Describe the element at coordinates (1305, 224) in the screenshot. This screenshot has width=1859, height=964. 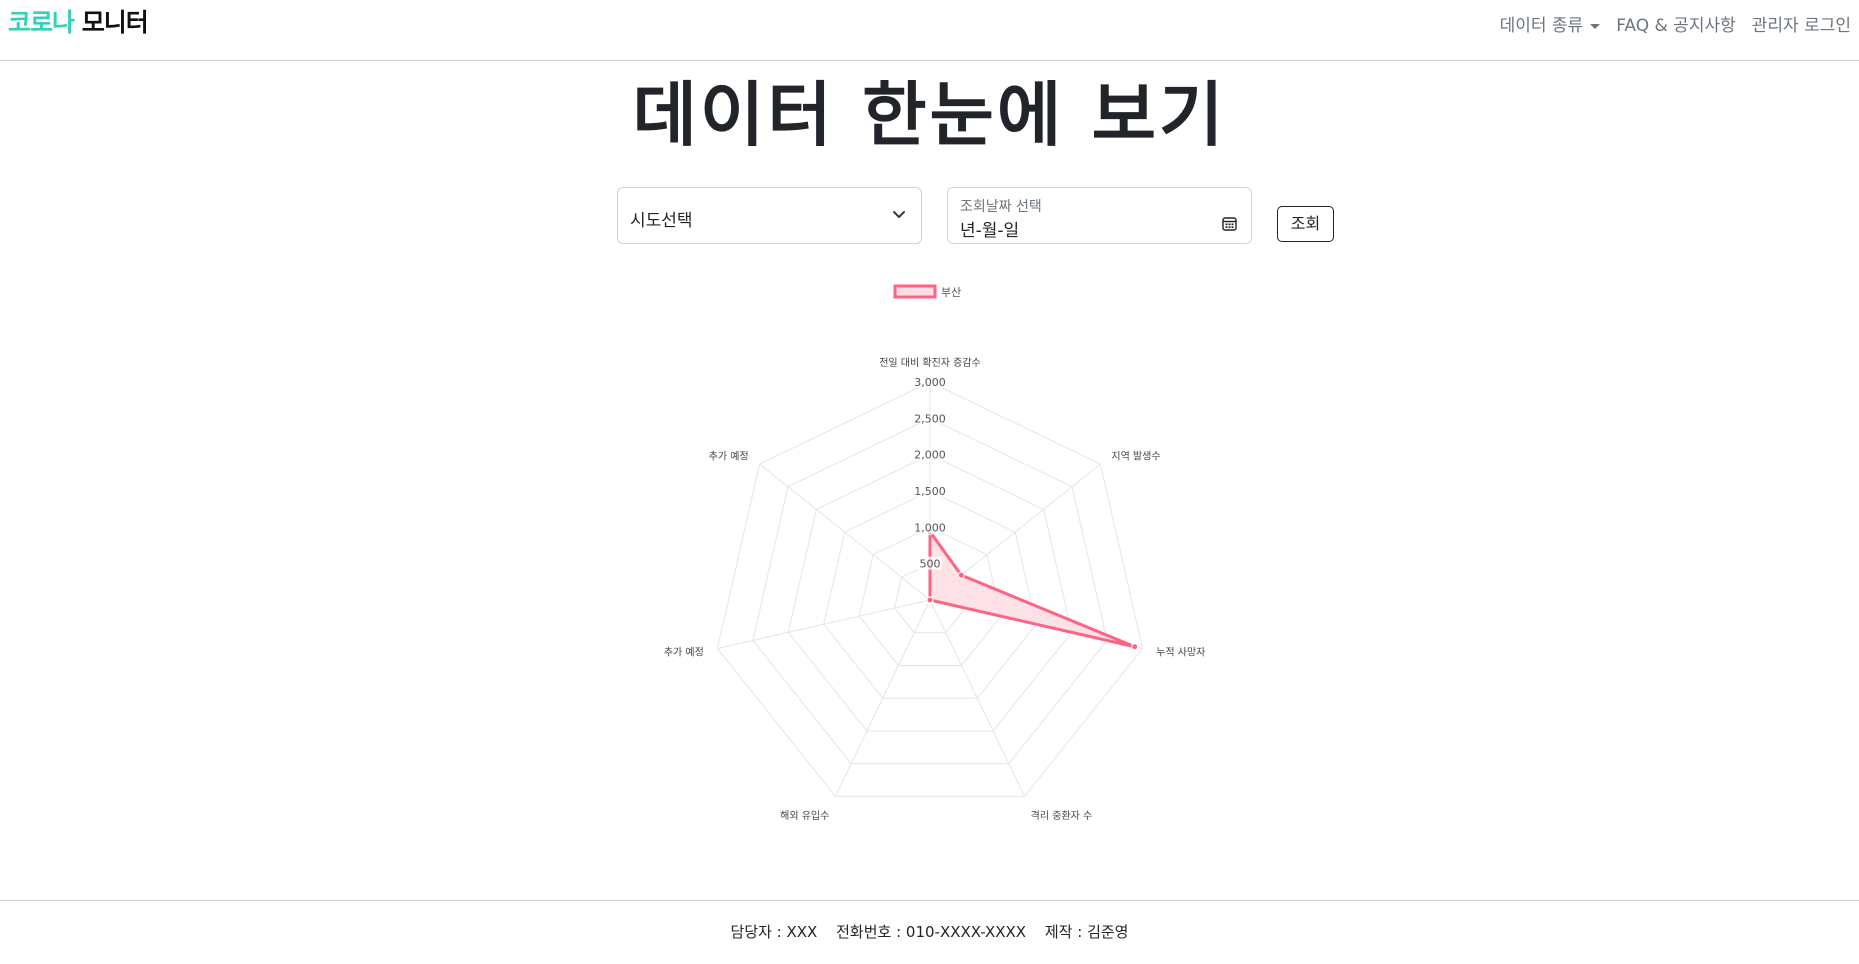
I see `query-button: 조회` at that location.